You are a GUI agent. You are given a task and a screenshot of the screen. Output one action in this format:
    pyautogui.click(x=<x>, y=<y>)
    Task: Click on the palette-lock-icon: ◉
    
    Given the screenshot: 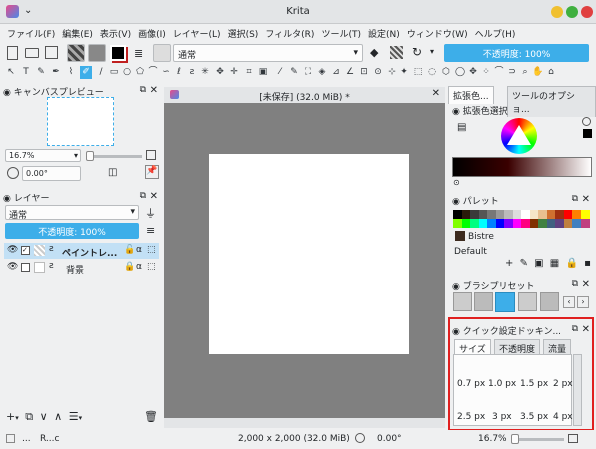 What is the action you would take?
    pyautogui.click(x=456, y=202)
    